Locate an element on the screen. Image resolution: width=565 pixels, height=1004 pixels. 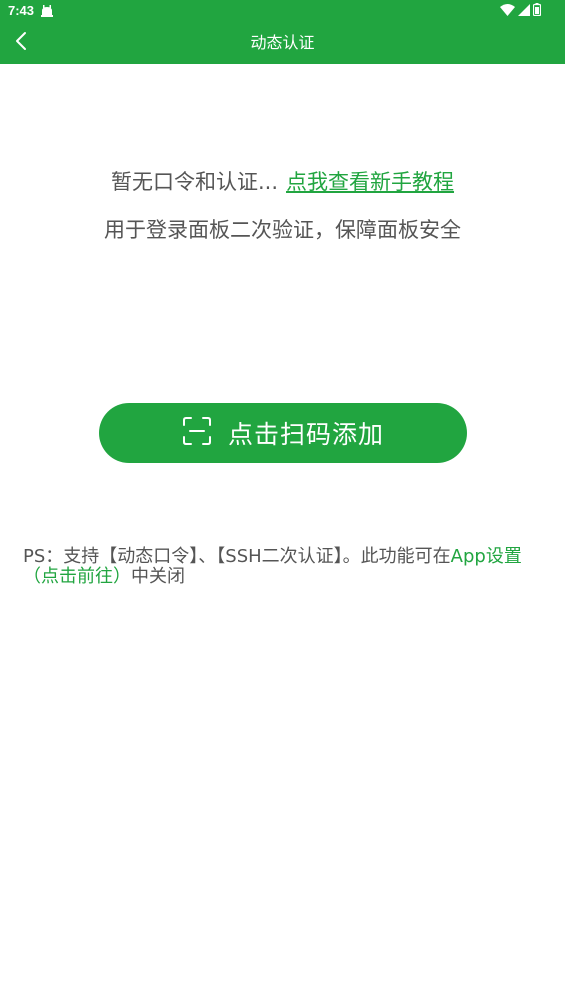
status-icons is located at coordinates (521, 11).